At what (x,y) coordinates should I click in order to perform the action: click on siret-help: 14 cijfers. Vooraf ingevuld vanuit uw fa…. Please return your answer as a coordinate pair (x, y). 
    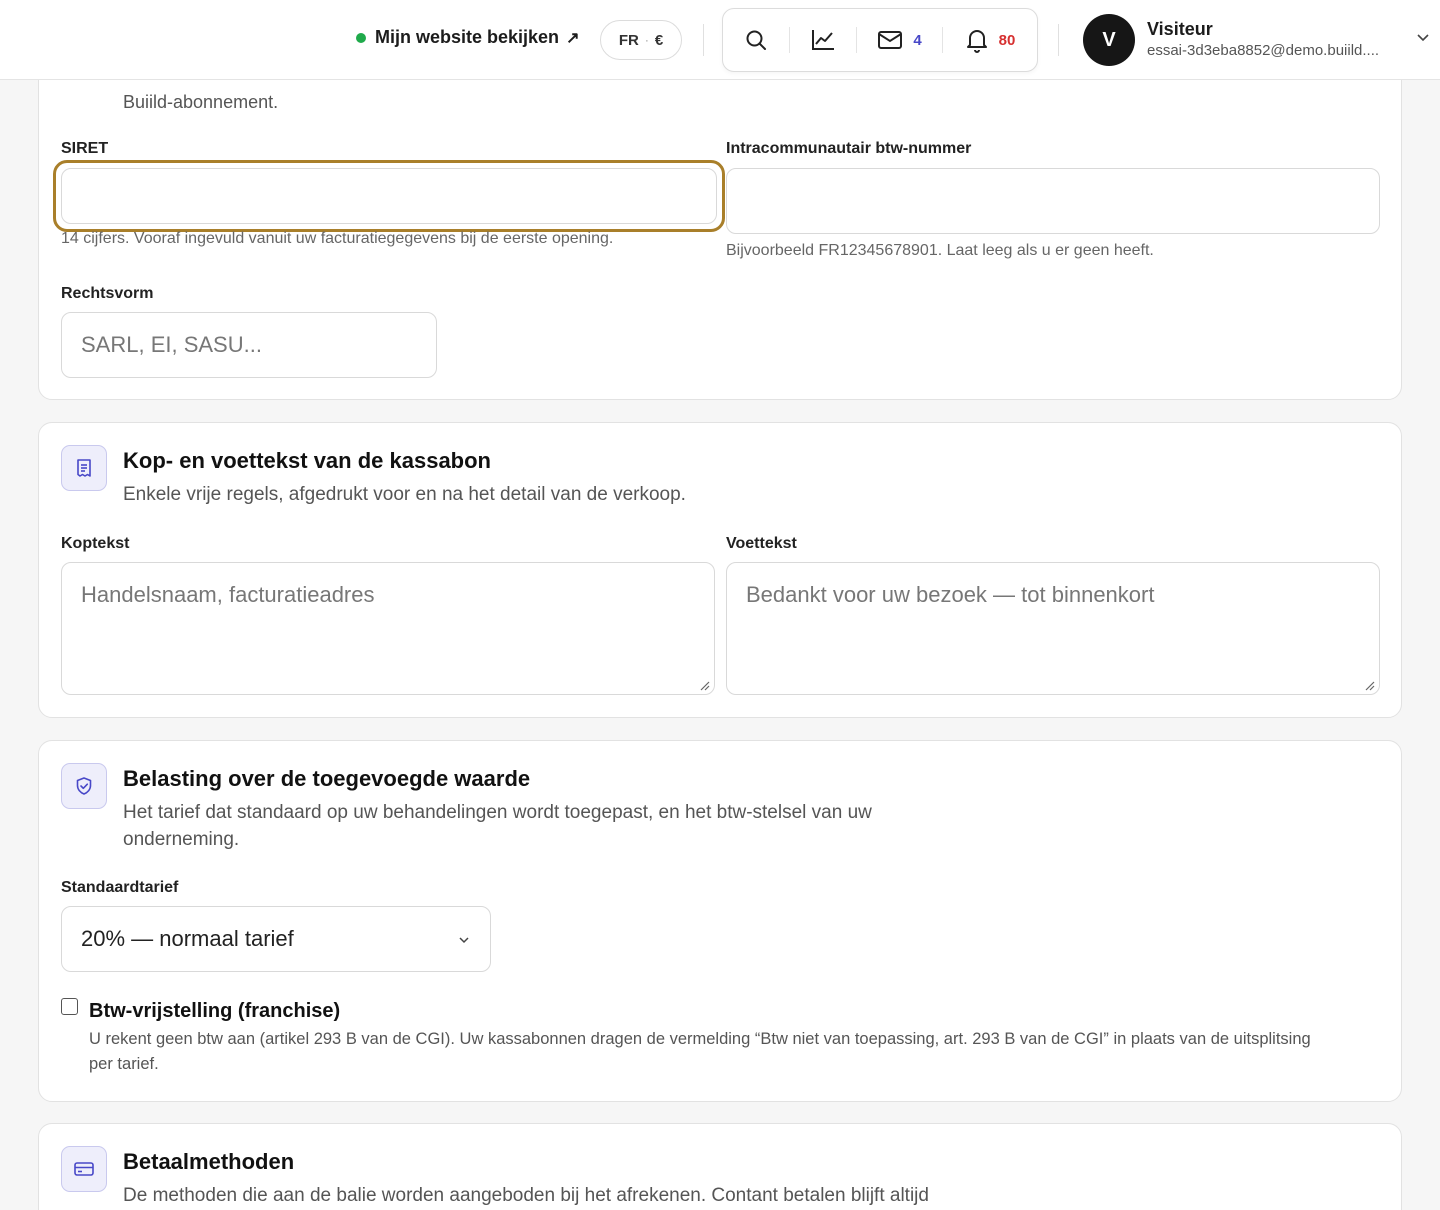
    Looking at the image, I should click on (337, 238).